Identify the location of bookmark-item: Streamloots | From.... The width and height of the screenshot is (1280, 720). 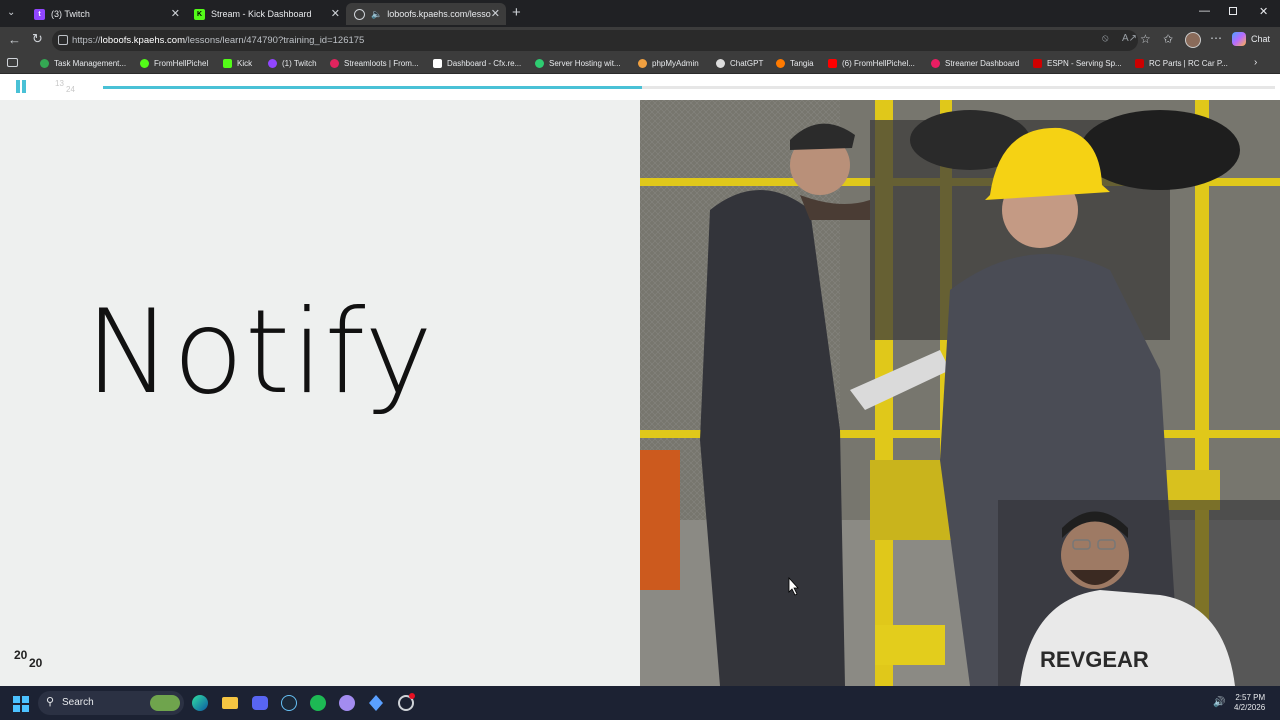
(374, 63).